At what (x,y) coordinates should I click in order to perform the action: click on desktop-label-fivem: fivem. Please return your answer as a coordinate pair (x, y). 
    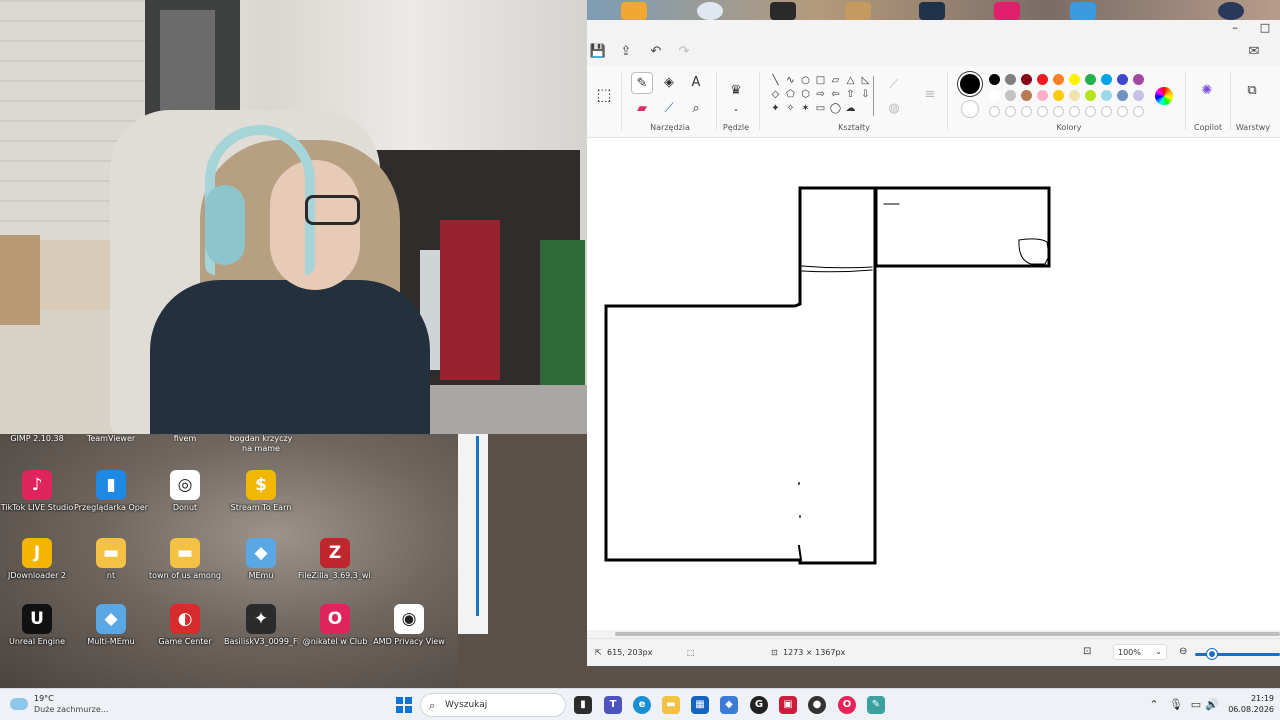
    Looking at the image, I should click on (185, 439).